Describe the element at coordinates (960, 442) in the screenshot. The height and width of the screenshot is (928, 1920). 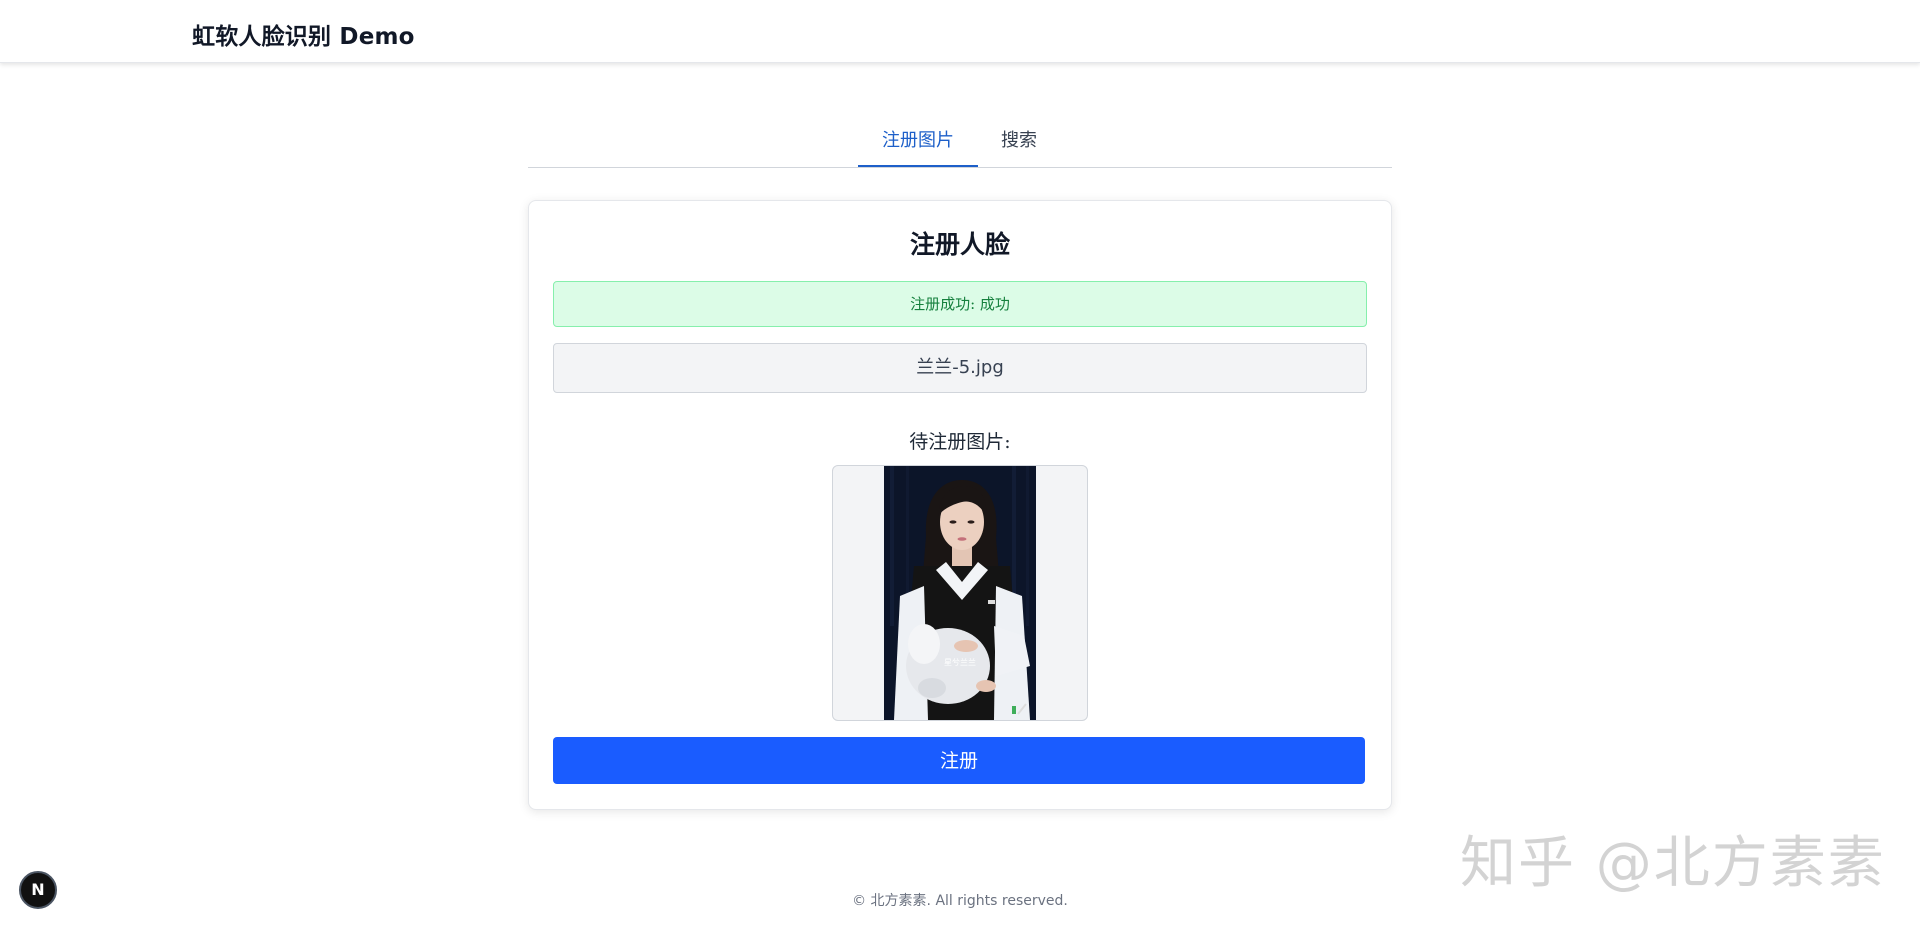
I see `preview-label: 待注册图片:` at that location.